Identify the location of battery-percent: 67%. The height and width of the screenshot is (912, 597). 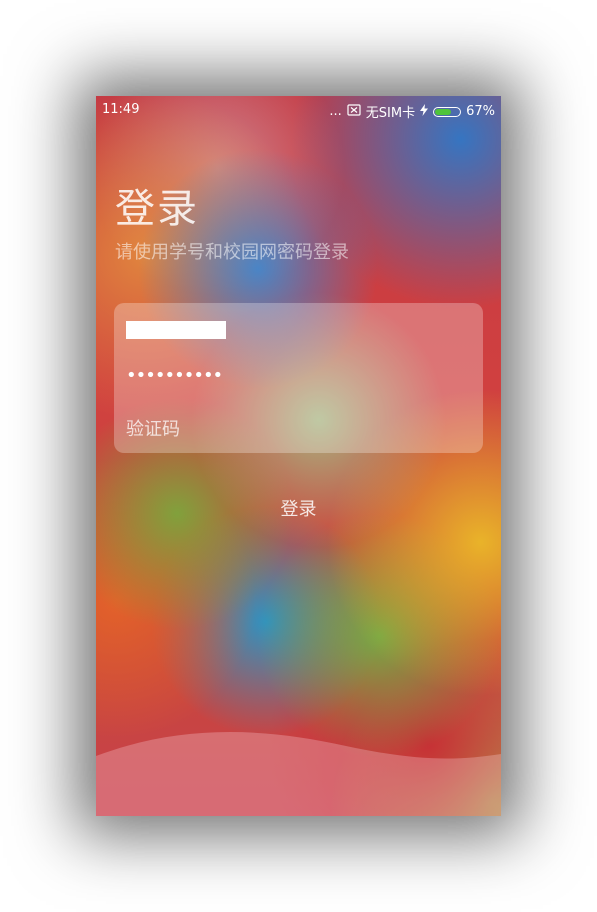
(480, 111).